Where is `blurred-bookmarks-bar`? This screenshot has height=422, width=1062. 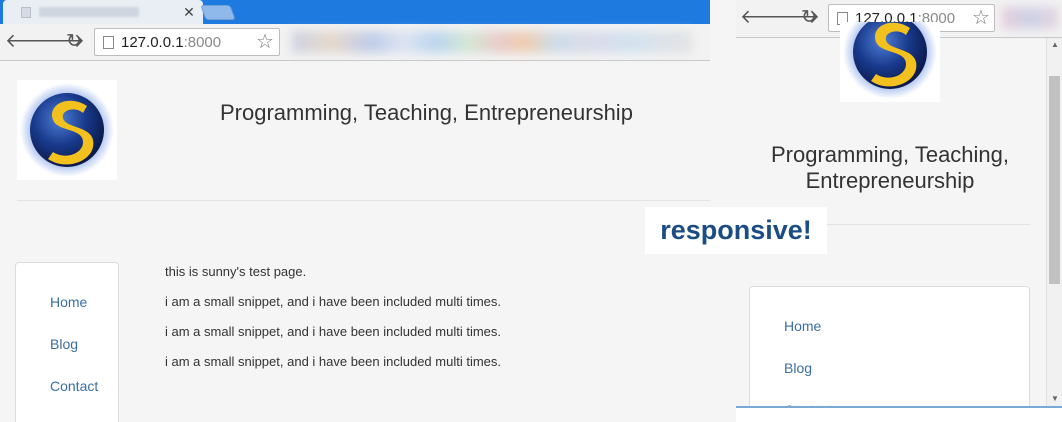
blurred-bookmarks-bar is located at coordinates (492, 42).